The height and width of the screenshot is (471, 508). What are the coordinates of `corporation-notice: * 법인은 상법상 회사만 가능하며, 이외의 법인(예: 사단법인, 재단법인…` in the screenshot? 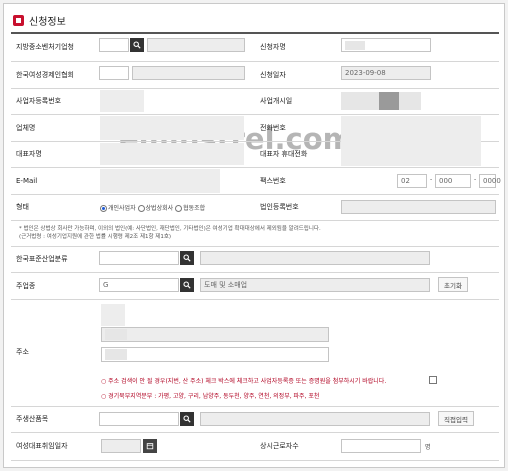 It's located at (259, 233).